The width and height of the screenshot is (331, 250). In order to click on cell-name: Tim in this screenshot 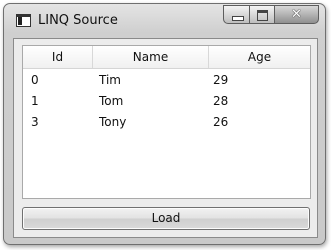, I will do `click(110, 80)`.